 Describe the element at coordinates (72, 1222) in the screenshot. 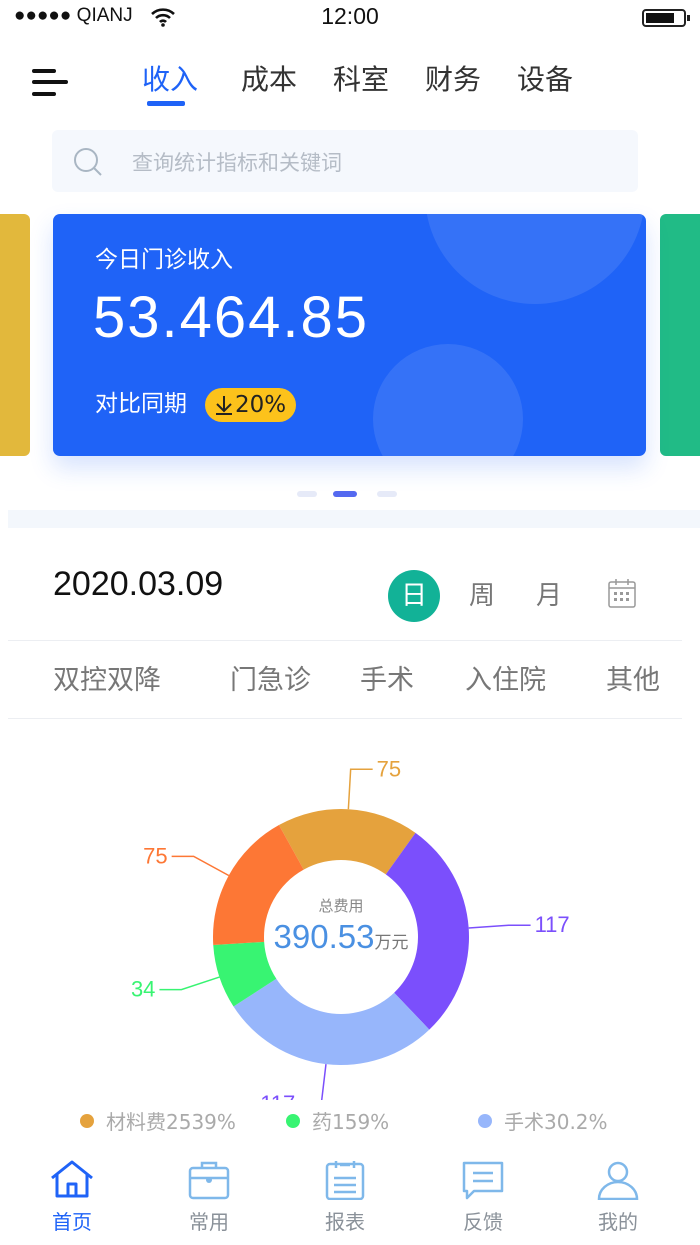

I see `nav-label: 首页` at that location.